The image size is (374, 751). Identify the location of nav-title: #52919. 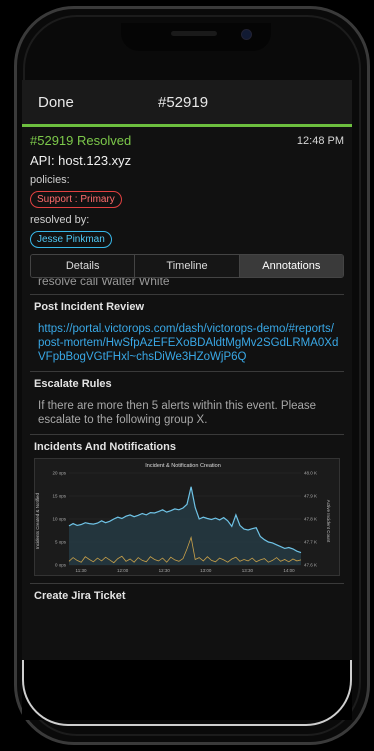
(183, 102).